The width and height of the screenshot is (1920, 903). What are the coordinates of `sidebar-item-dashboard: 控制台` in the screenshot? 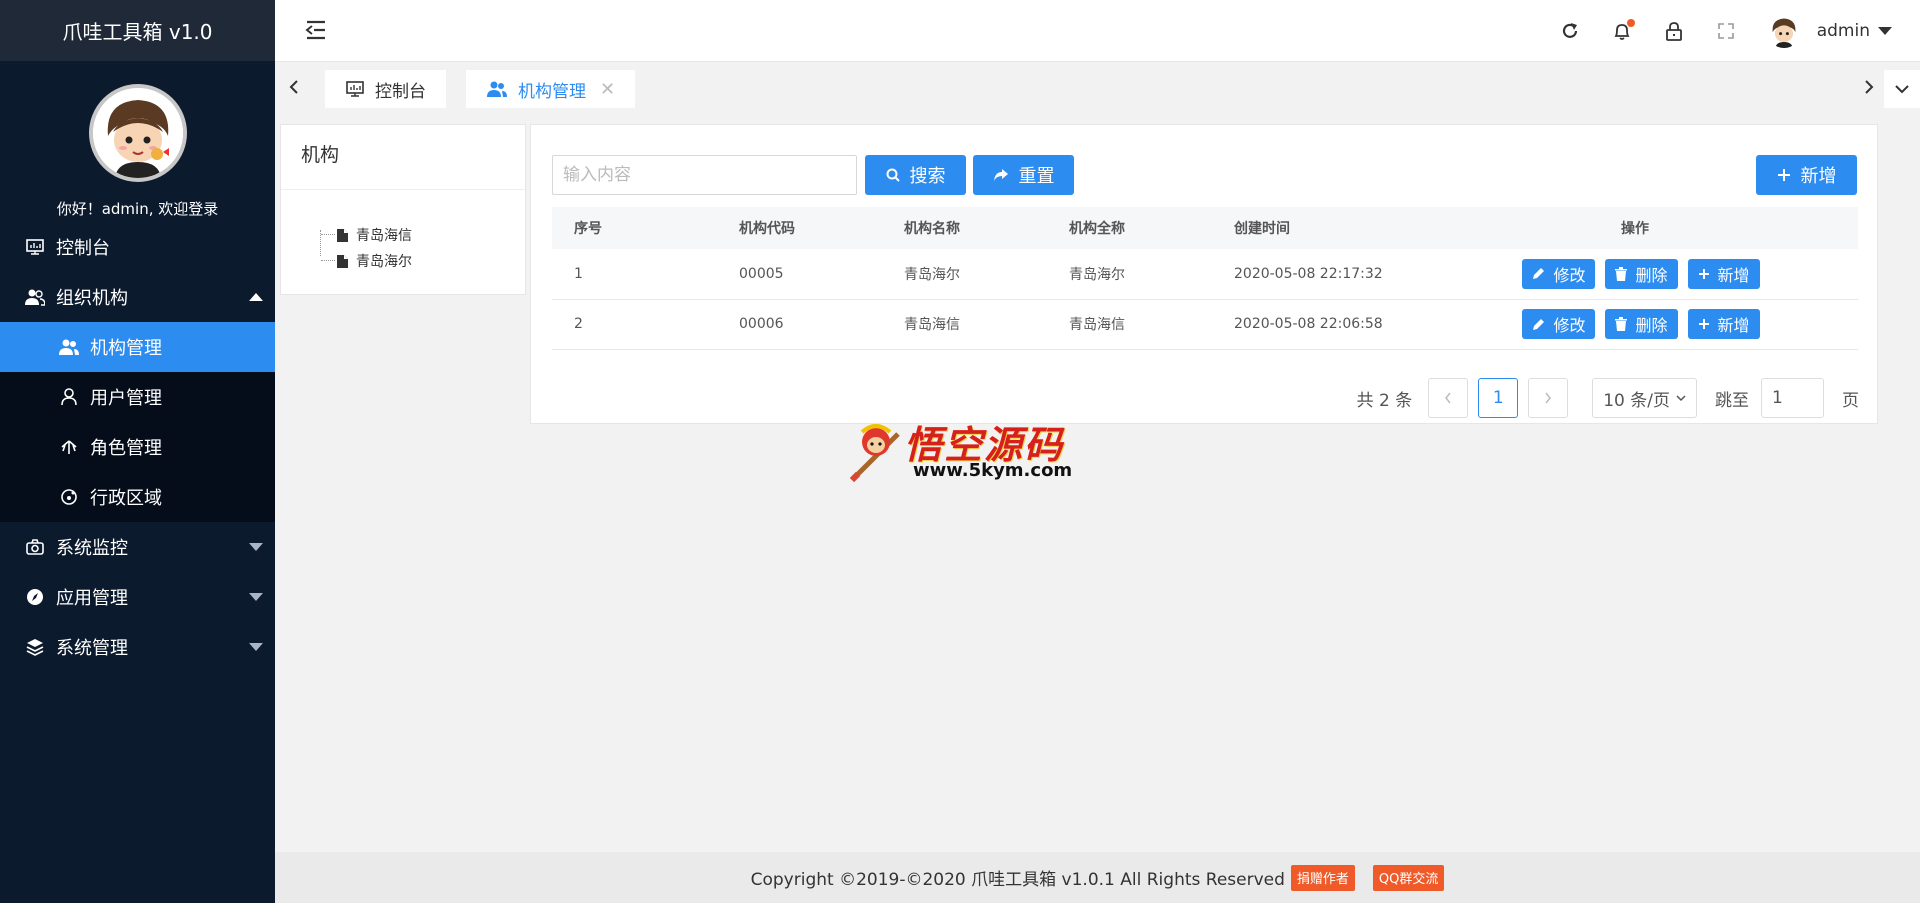 It's located at (137, 247).